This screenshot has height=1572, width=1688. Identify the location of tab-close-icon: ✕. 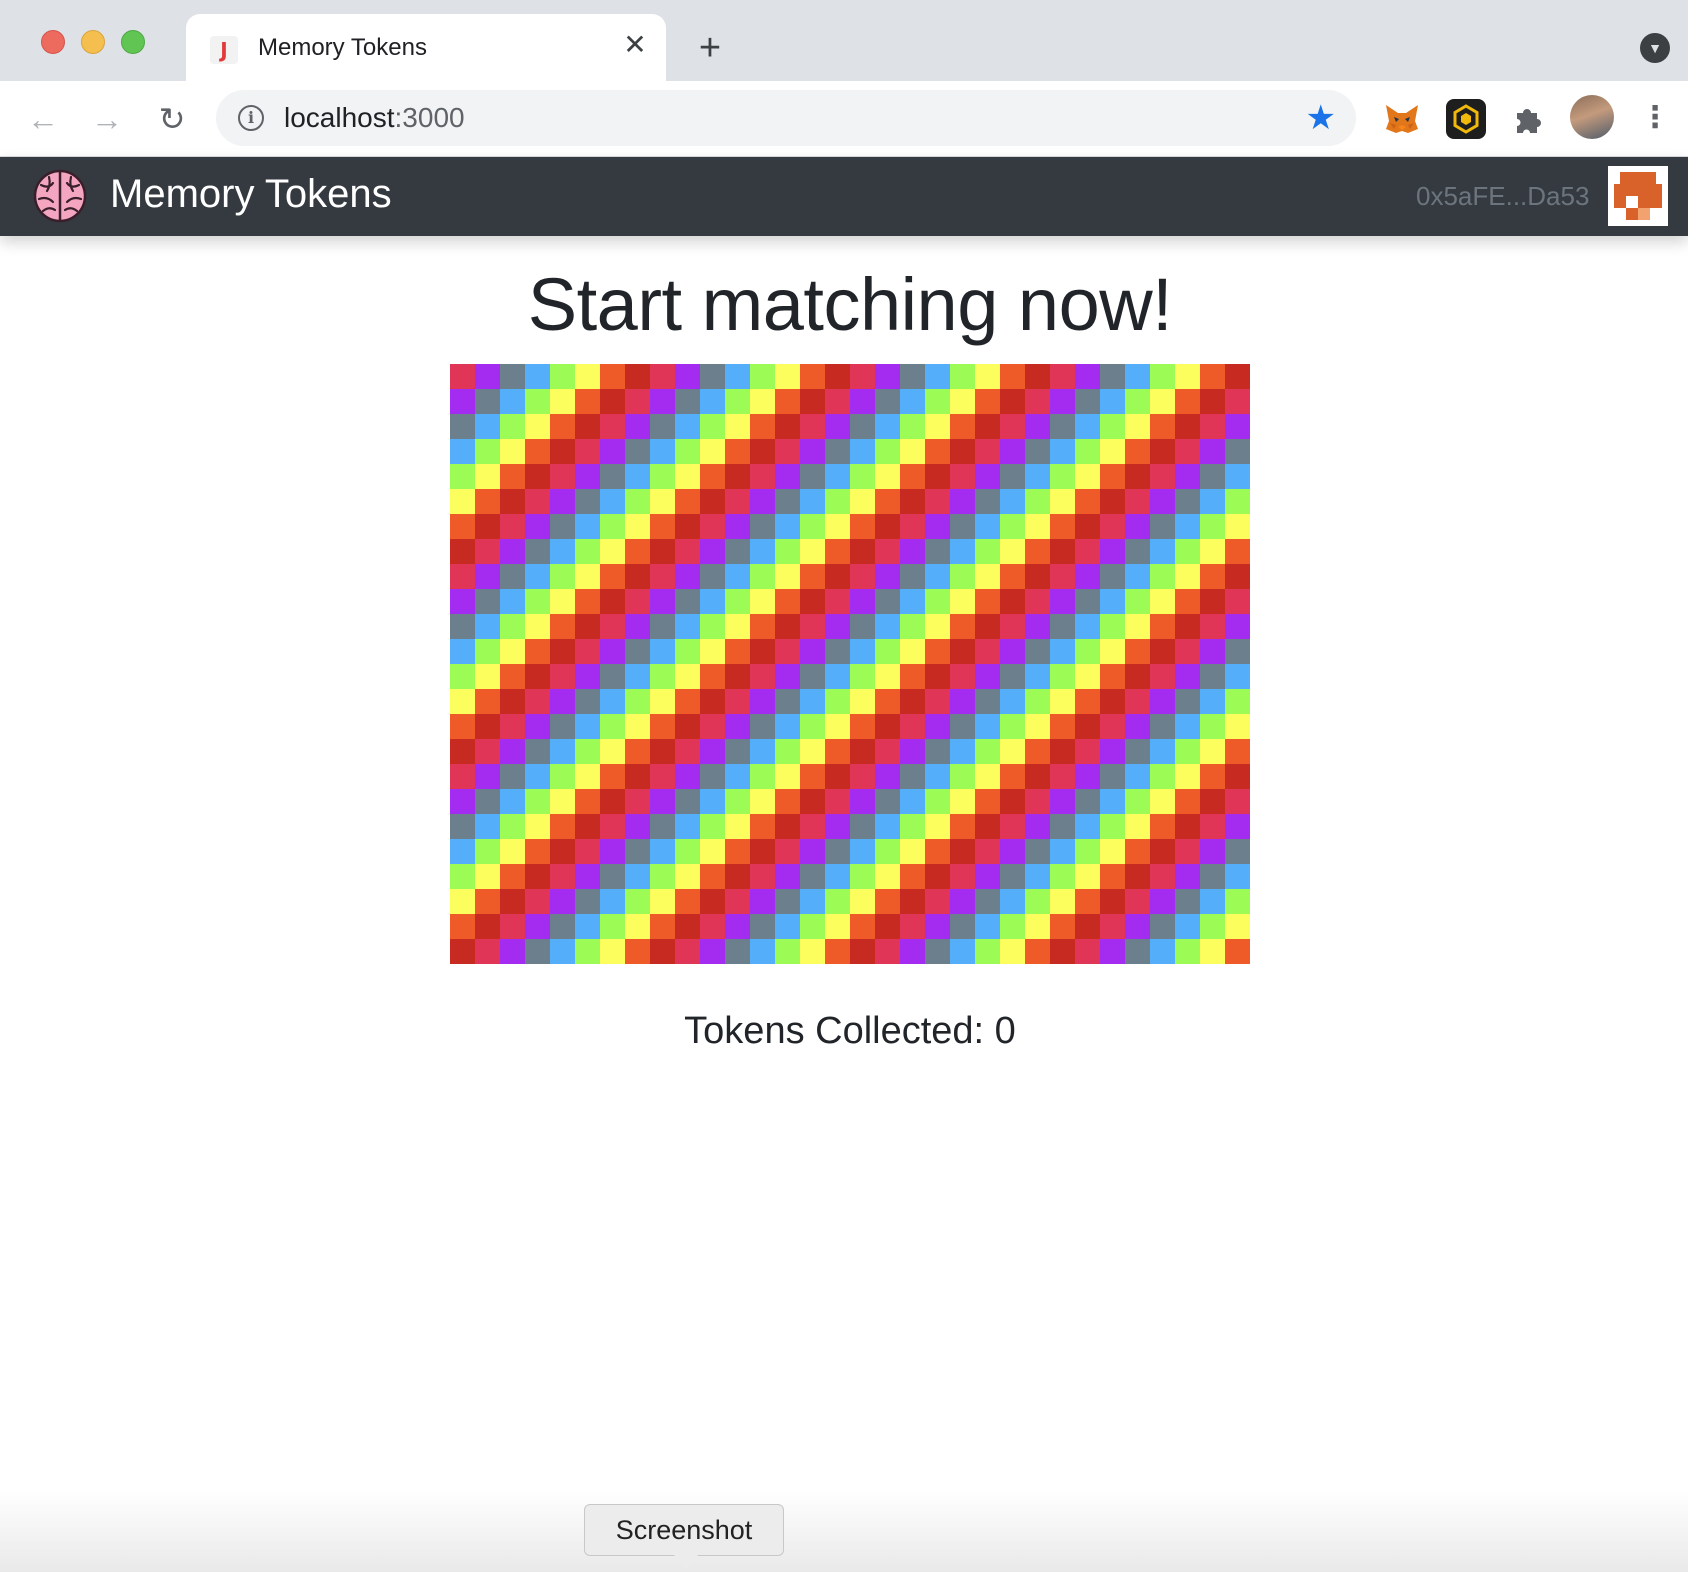
(635, 45).